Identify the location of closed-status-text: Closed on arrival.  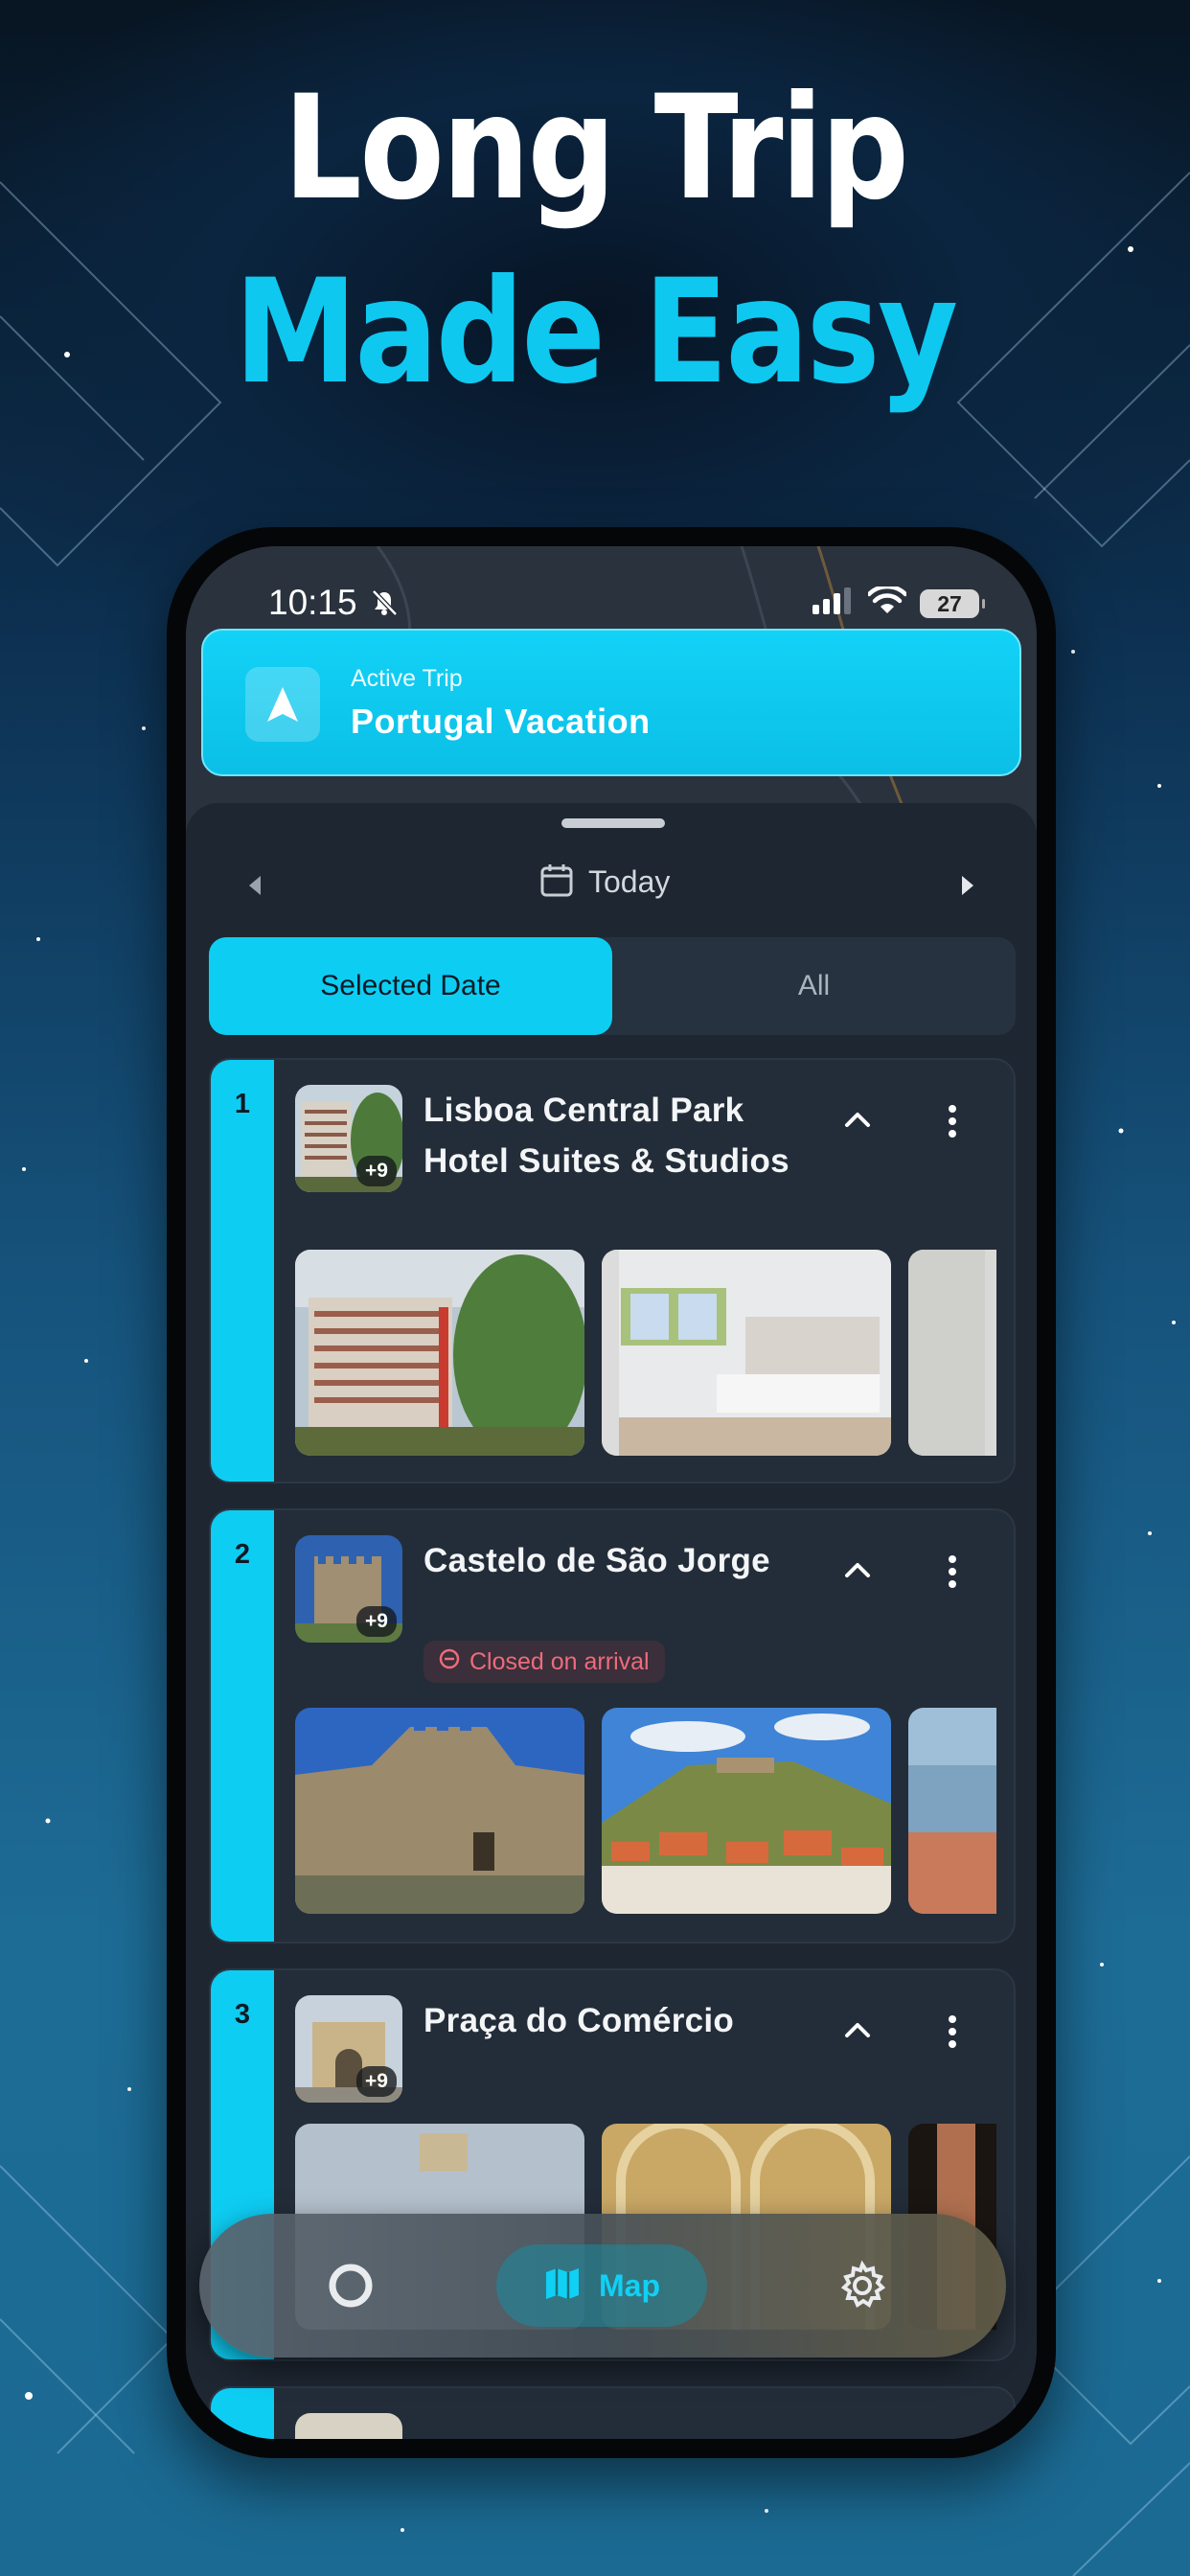
(559, 1661).